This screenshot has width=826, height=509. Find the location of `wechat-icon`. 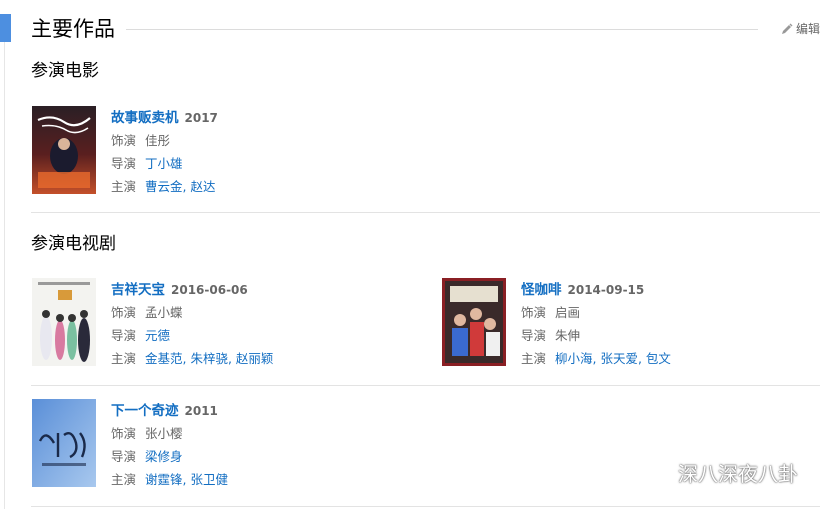

wechat-icon is located at coordinates (659, 472).